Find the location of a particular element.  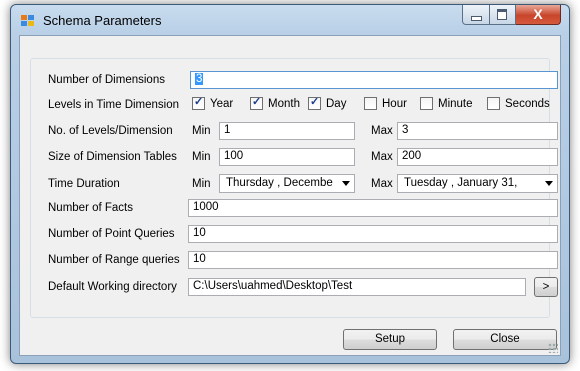

checkbox-seconds: Seconds is located at coordinates (518, 103).